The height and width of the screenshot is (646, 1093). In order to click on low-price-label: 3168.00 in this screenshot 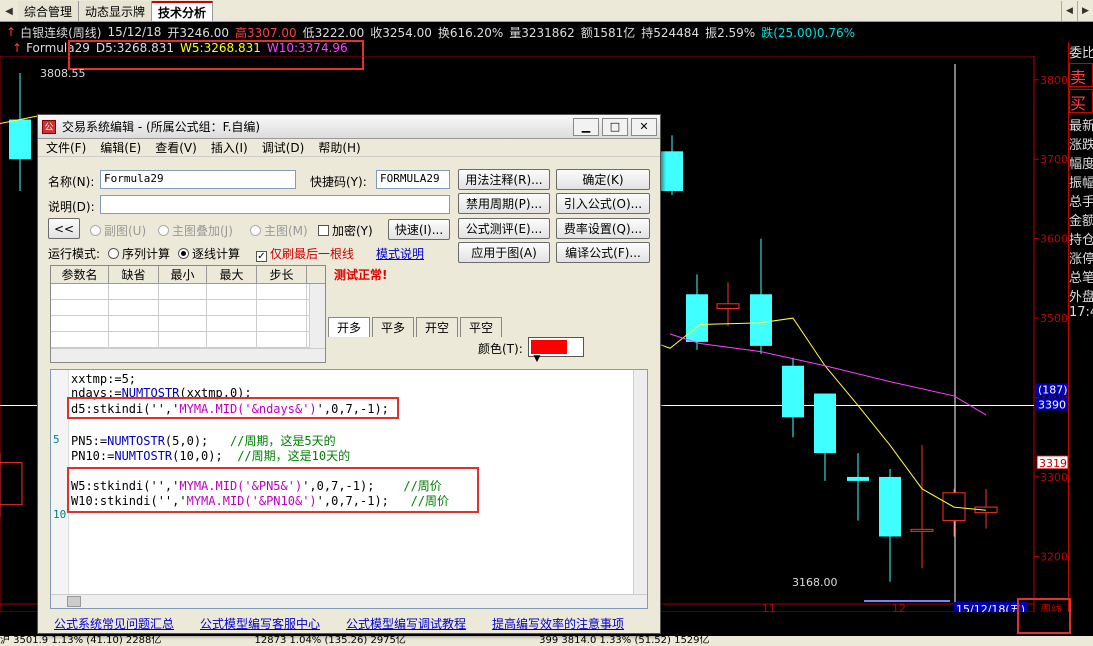, I will do `click(815, 582)`.